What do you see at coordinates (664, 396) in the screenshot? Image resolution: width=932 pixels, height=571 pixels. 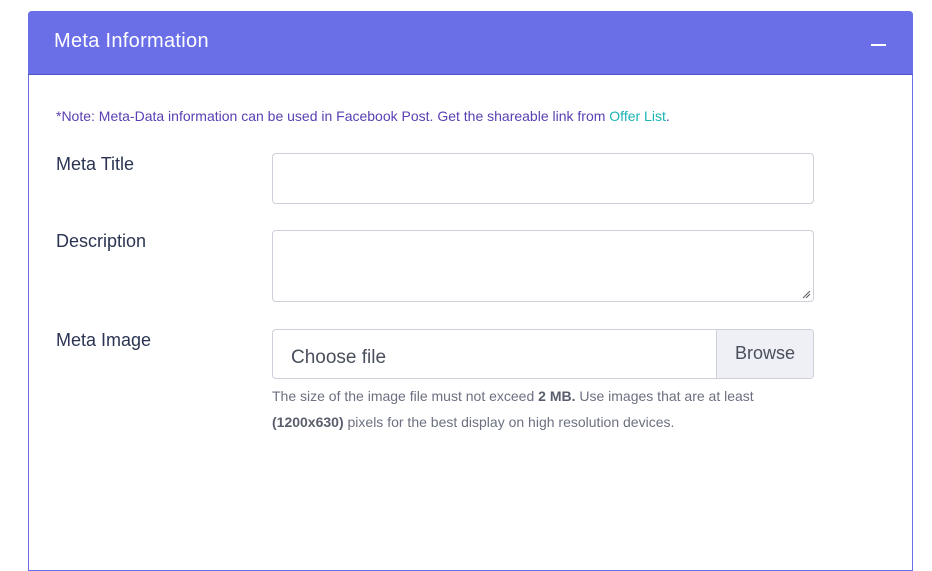 I see `help-part2: Use images that are at least` at bounding box center [664, 396].